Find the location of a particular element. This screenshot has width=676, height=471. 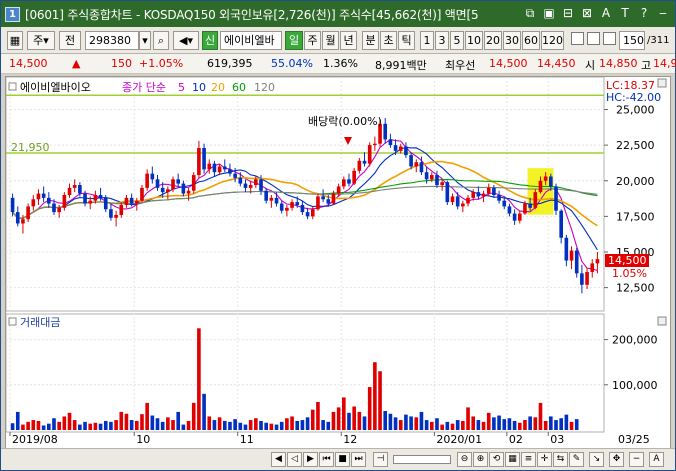

period-week-button: 주 is located at coordinates (312, 40).